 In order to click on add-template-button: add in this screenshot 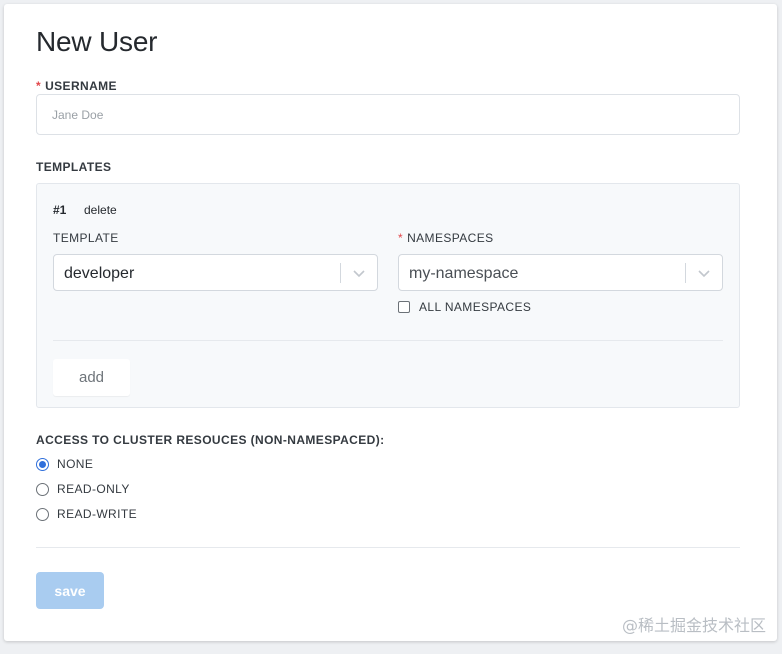, I will do `click(91, 377)`.